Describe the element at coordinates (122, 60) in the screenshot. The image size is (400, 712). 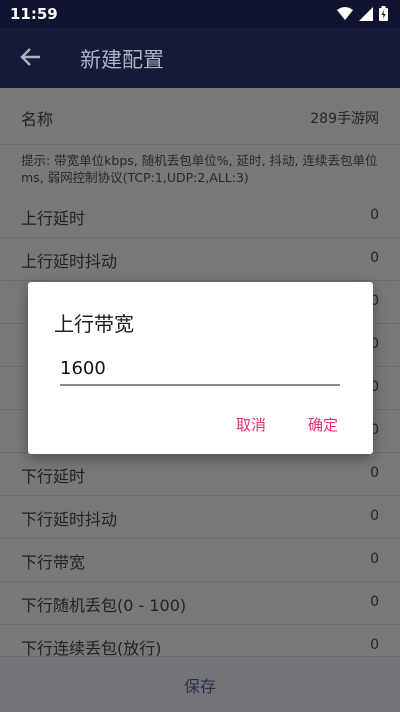
I see `page-title: 新建配置` at that location.